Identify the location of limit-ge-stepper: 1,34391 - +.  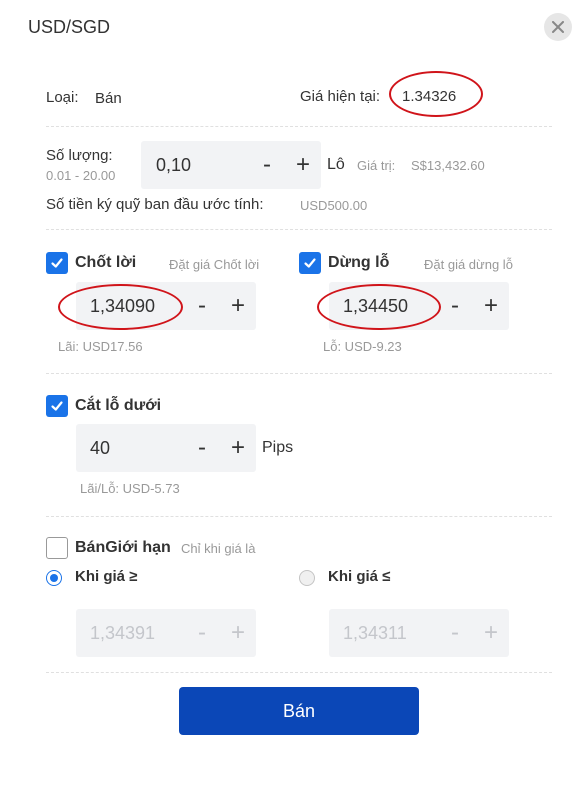
(166, 633).